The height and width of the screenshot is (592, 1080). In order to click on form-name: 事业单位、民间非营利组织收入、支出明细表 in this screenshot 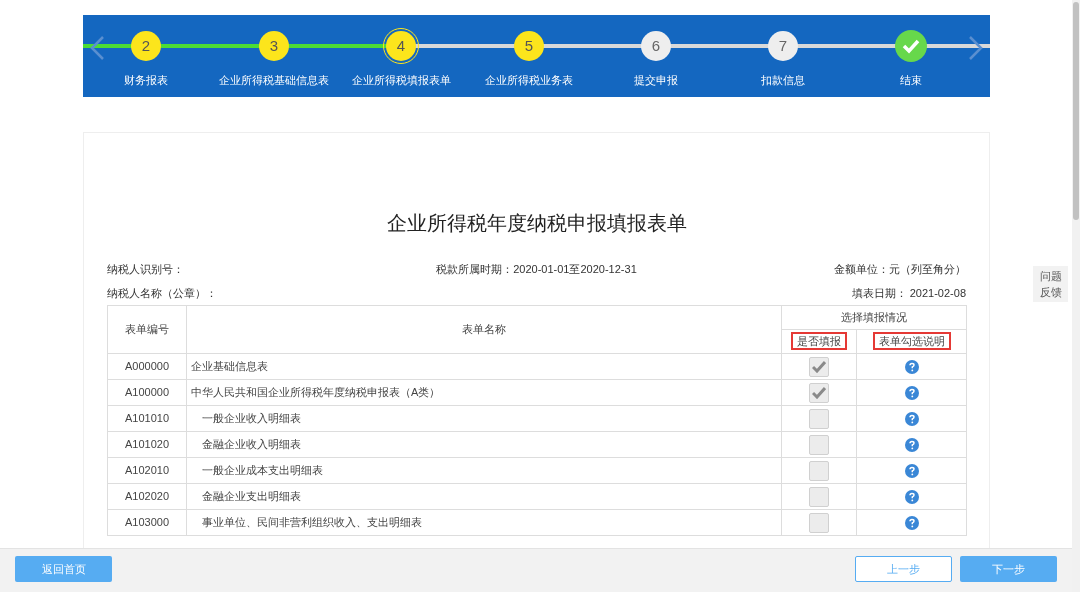, I will do `click(312, 522)`.